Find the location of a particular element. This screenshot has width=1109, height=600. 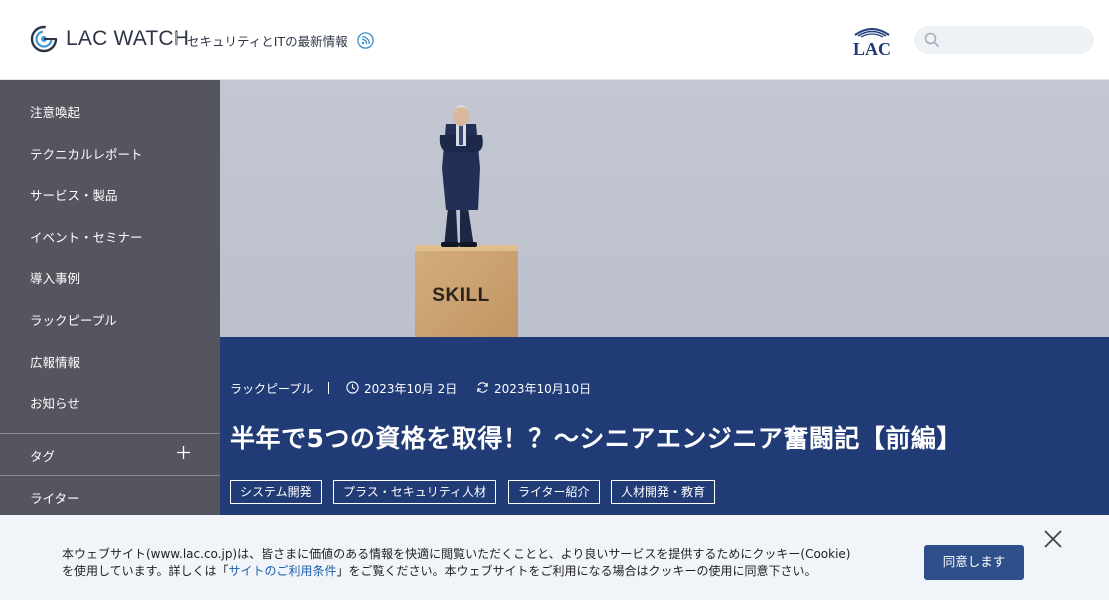

rss-icon is located at coordinates (365, 40).